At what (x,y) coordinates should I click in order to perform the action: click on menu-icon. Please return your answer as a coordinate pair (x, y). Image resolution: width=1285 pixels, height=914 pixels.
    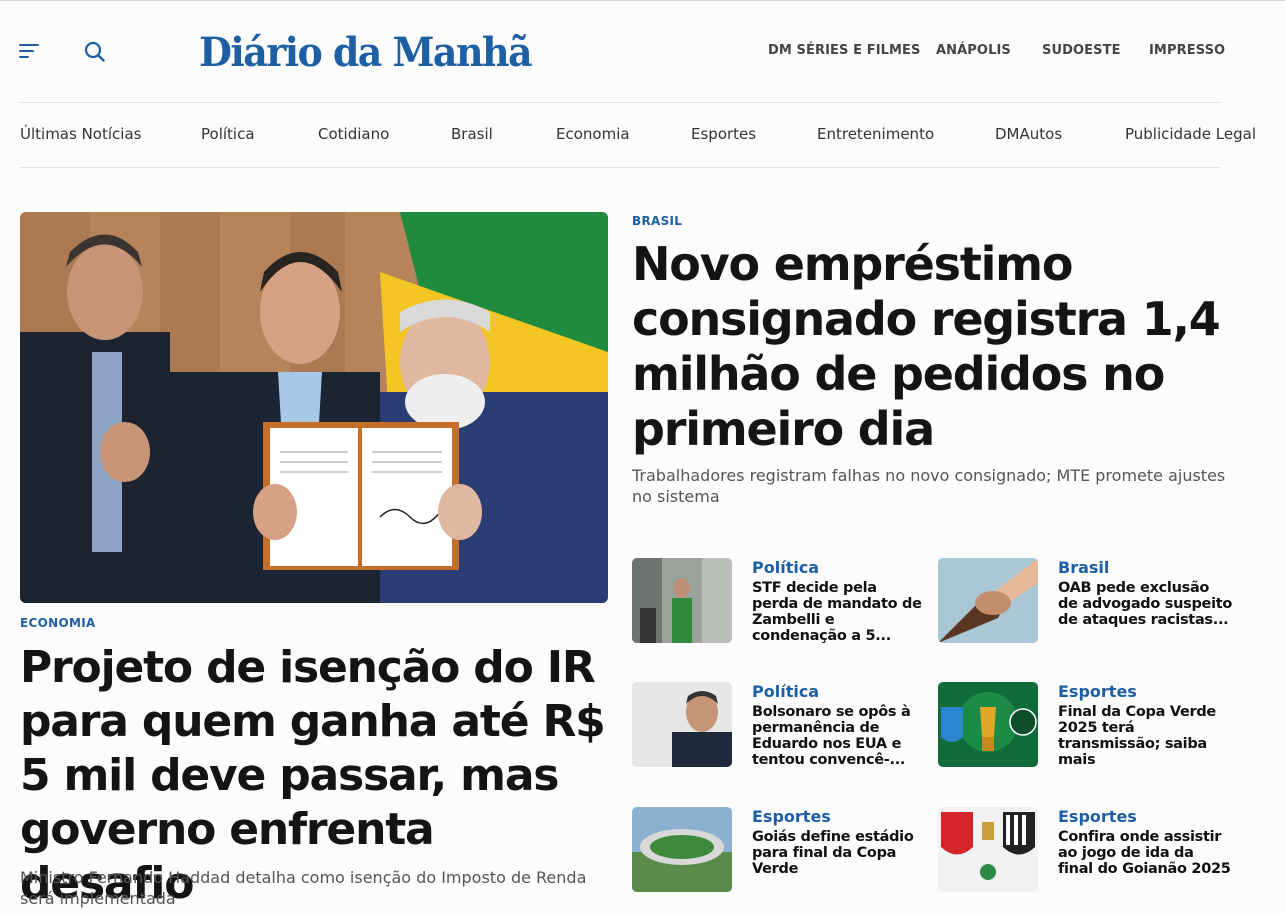
    Looking at the image, I should click on (30, 51).